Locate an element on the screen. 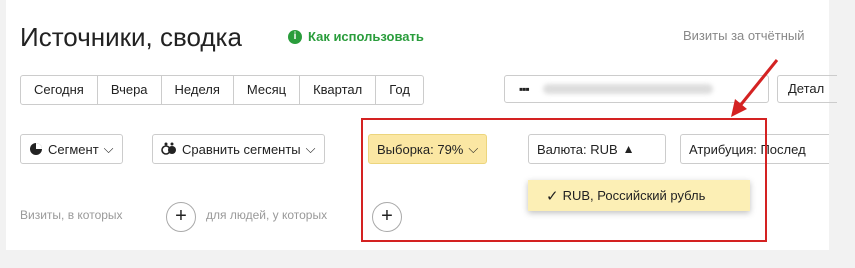 The height and width of the screenshot is (268, 855). detail-button: Детал is located at coordinates (807, 89).